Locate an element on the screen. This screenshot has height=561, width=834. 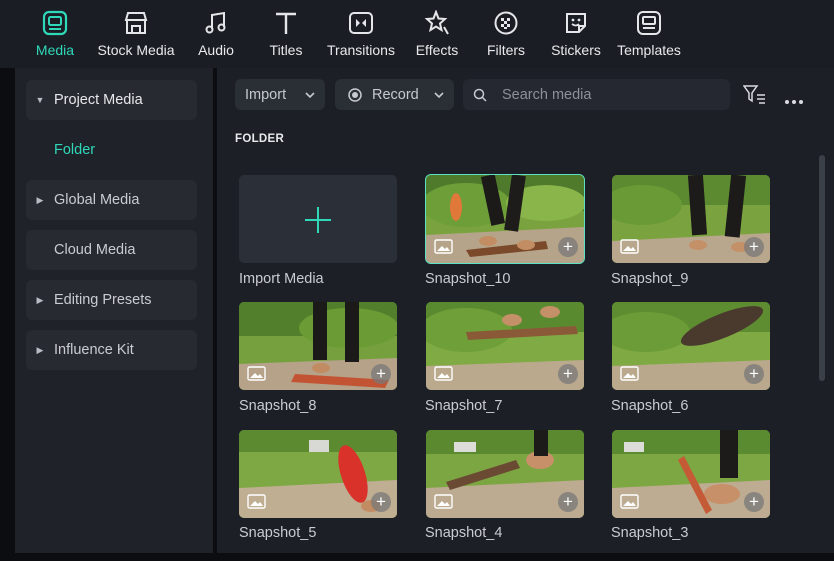
plus-icon is located at coordinates (318, 220).